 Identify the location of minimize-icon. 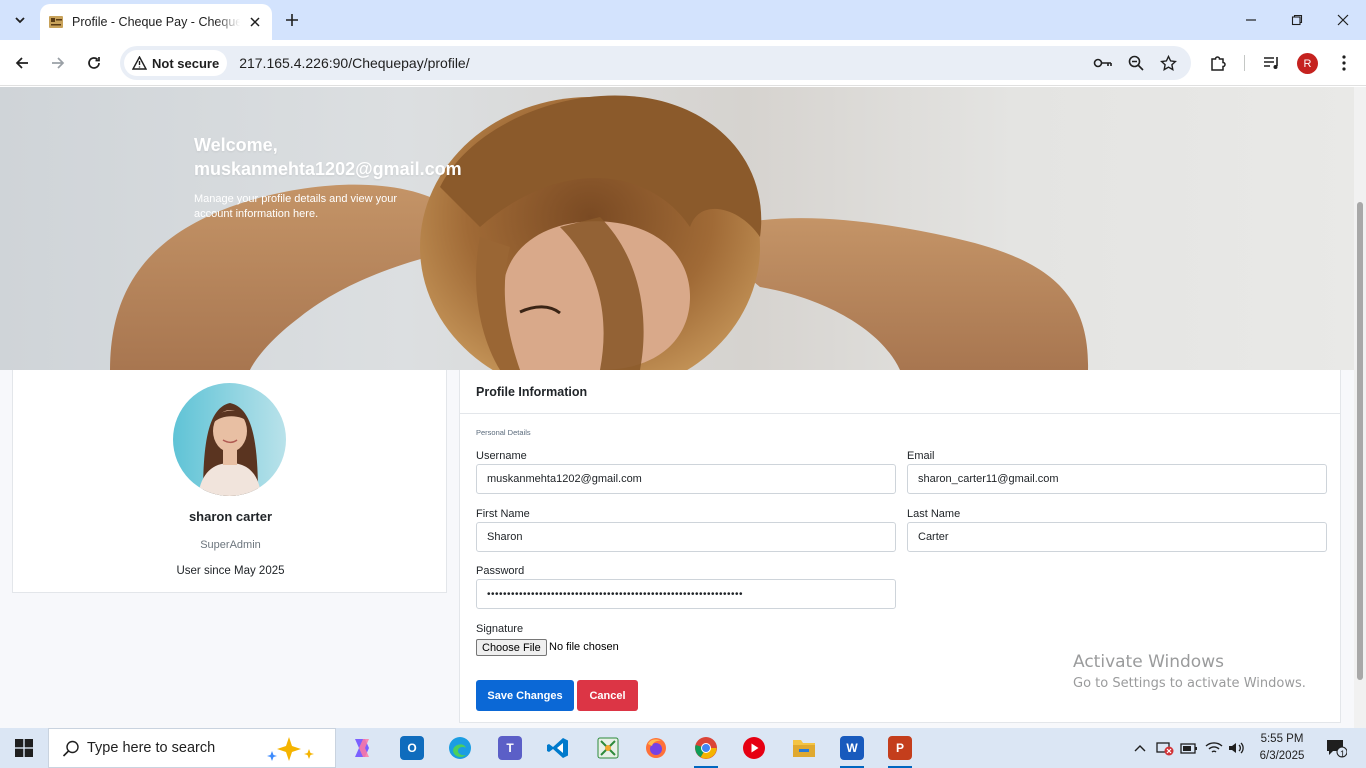
(1251, 20).